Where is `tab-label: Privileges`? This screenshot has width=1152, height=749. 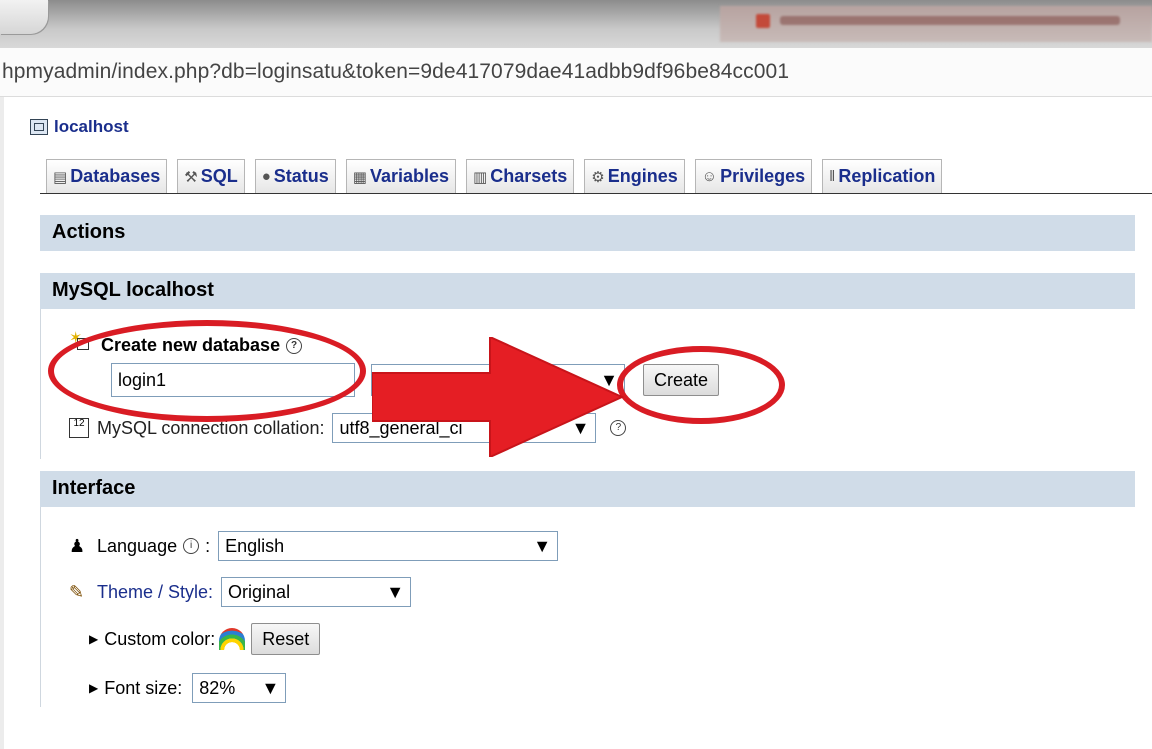 tab-label: Privileges is located at coordinates (763, 176).